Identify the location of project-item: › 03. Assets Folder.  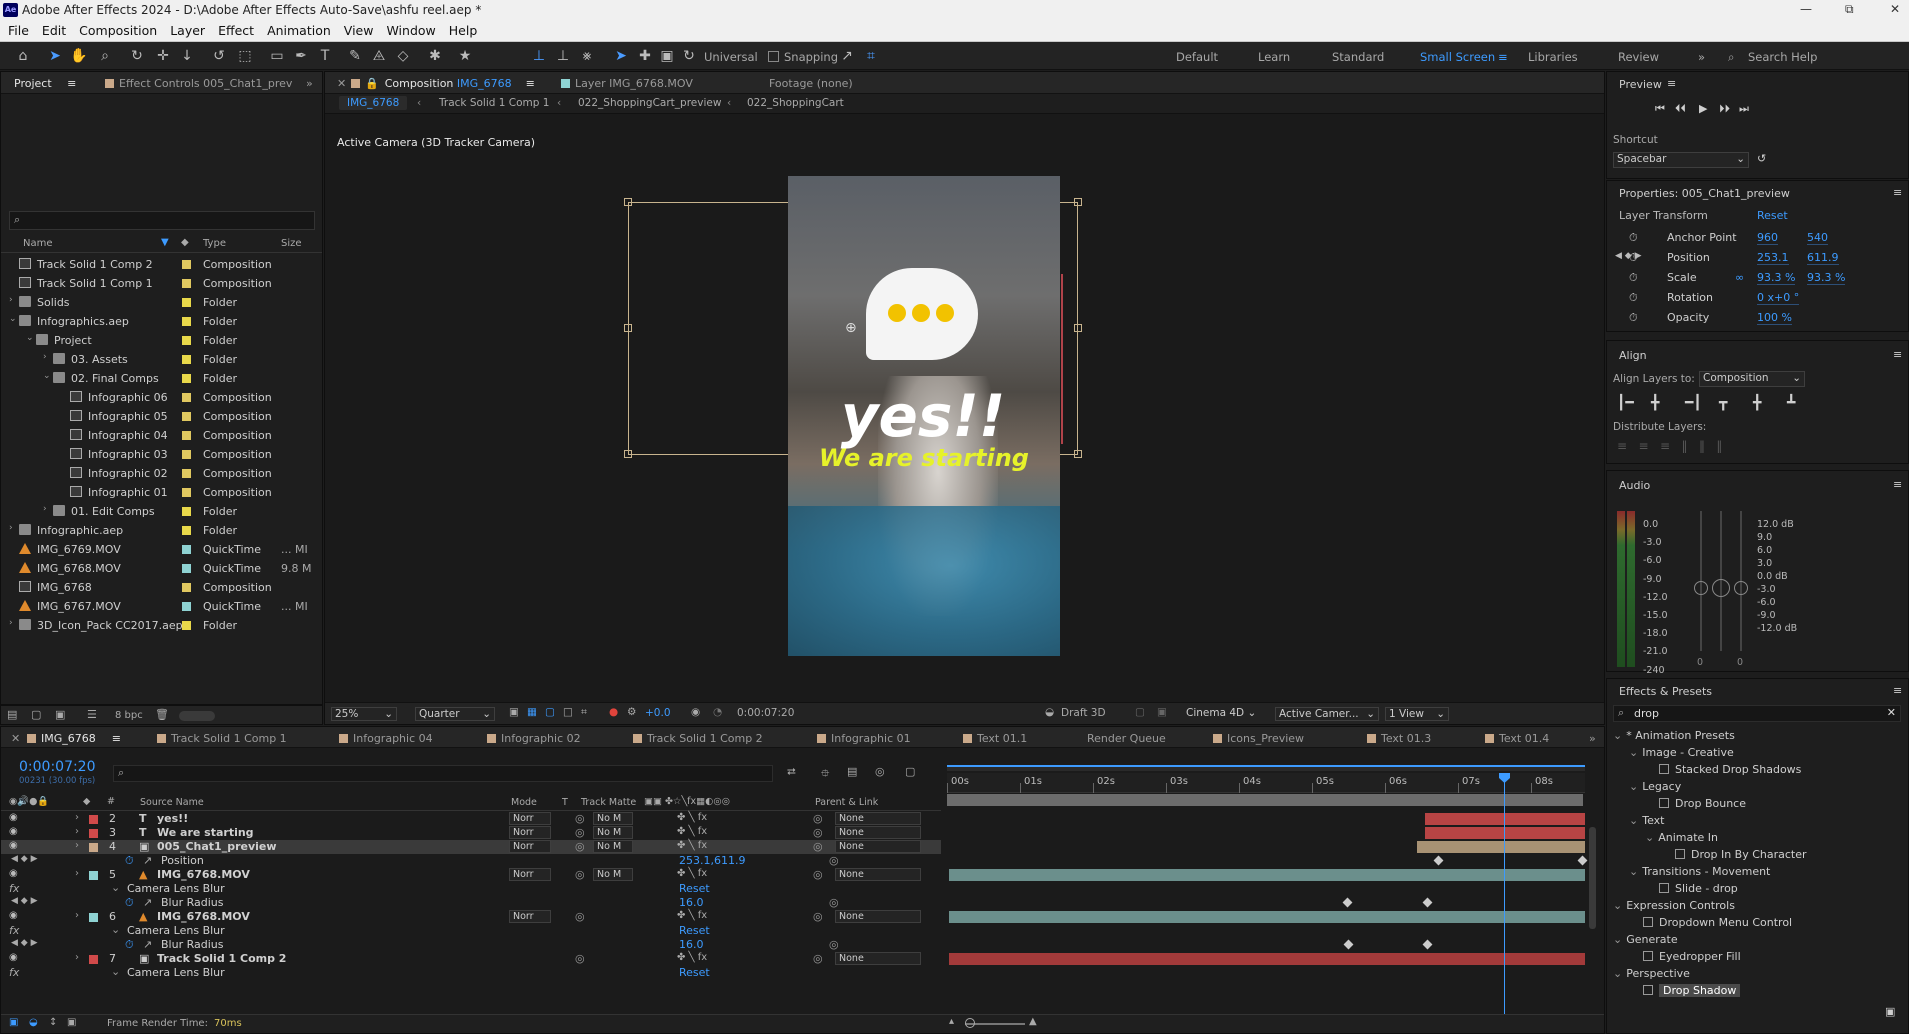
(161, 359).